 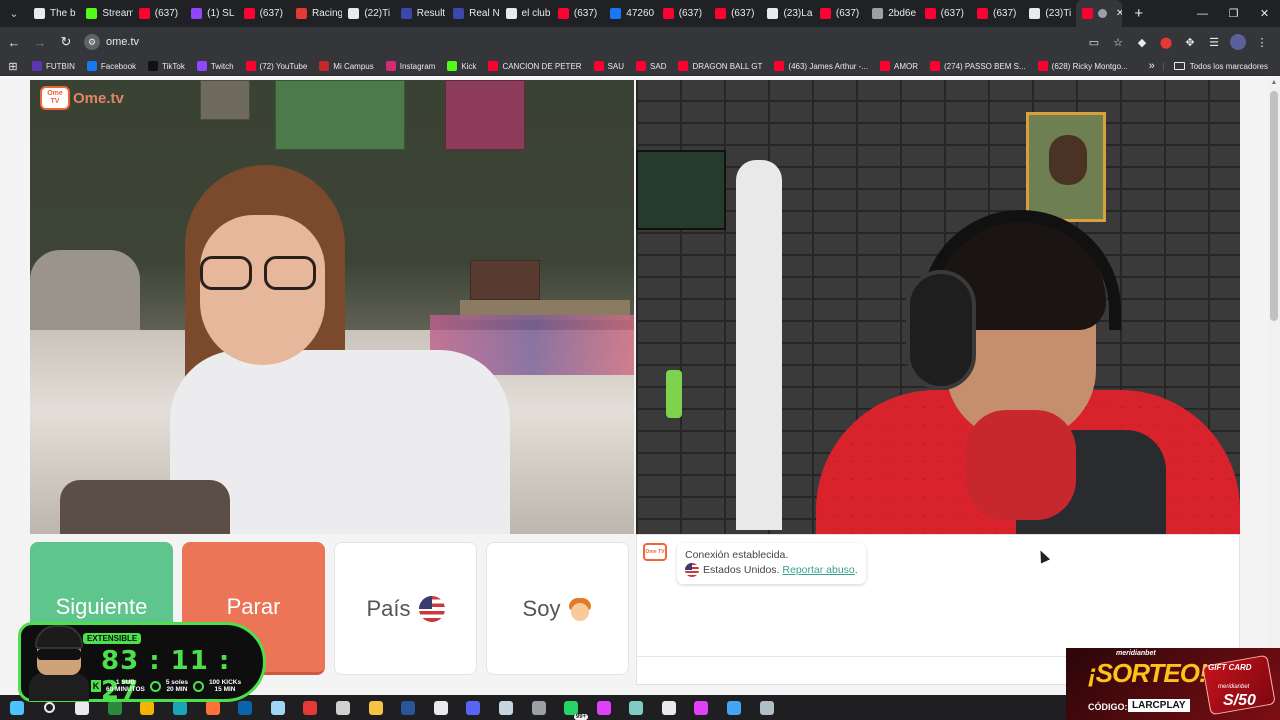 I want to click on minimize-icon: —, so click(x=1202, y=13).